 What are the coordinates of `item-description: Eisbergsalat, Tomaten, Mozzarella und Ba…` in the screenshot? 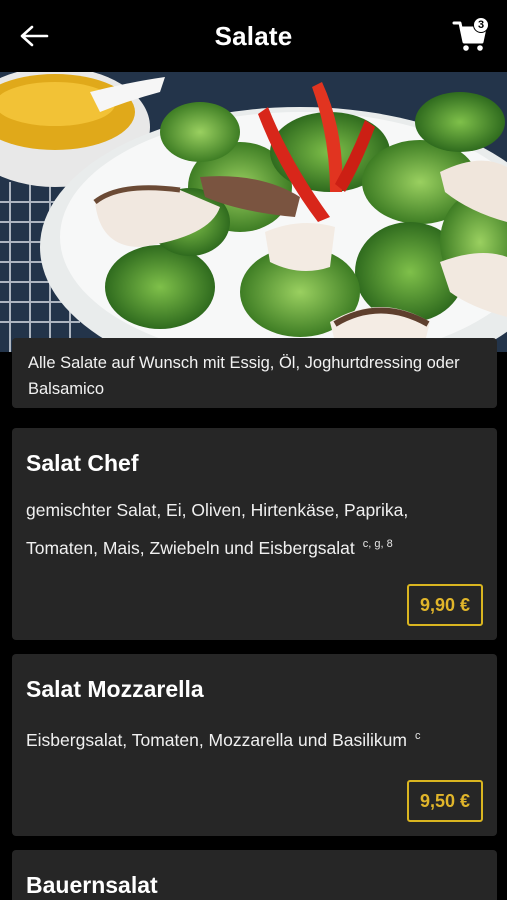 It's located at (253, 738).